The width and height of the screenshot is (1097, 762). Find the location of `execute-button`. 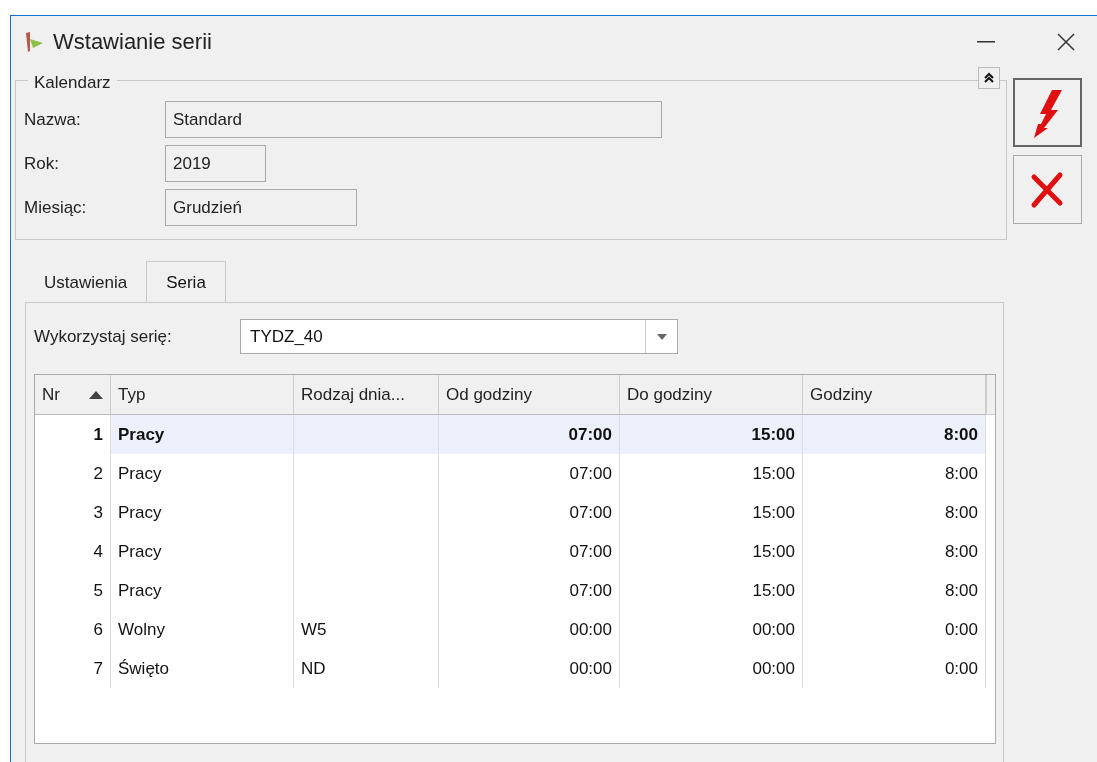

execute-button is located at coordinates (1047, 112).